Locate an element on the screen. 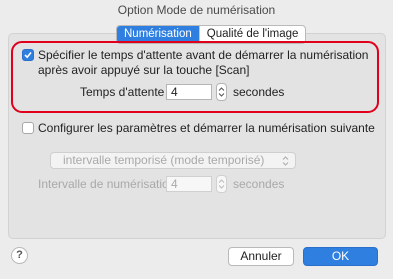 This screenshot has height=279, width=393. scan-interval-field: 4 is located at coordinates (189, 184).